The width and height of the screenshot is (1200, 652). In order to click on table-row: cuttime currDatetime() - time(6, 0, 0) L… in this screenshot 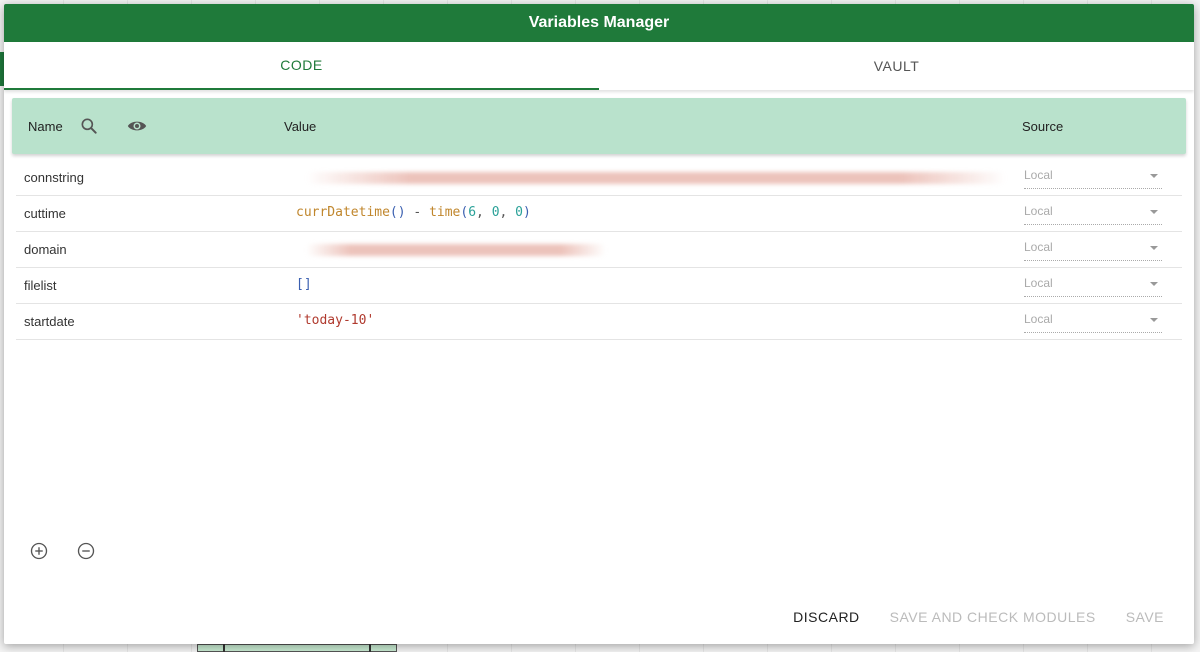, I will do `click(599, 214)`.